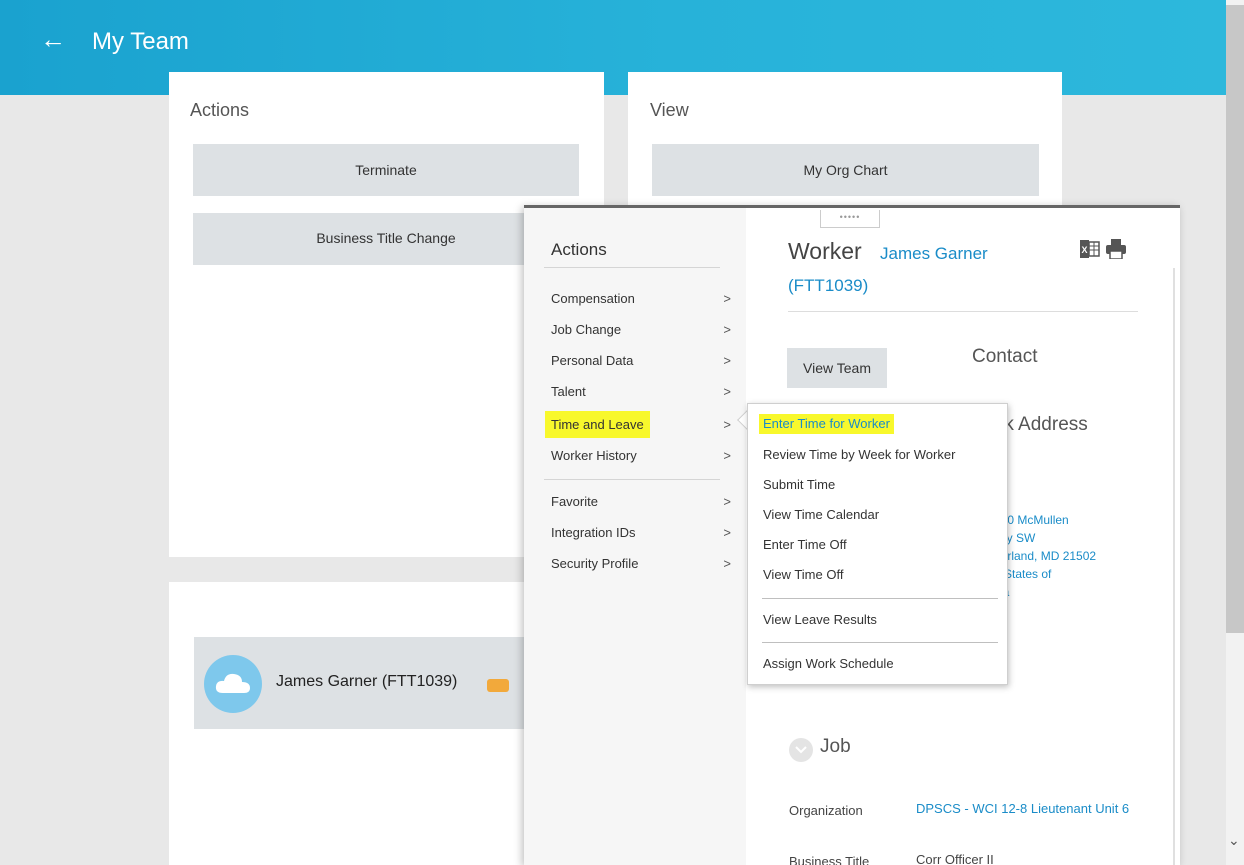 Image resolution: width=1244 pixels, height=865 pixels. I want to click on submenu-item-view-leave-results: View Leave Results, so click(820, 620).